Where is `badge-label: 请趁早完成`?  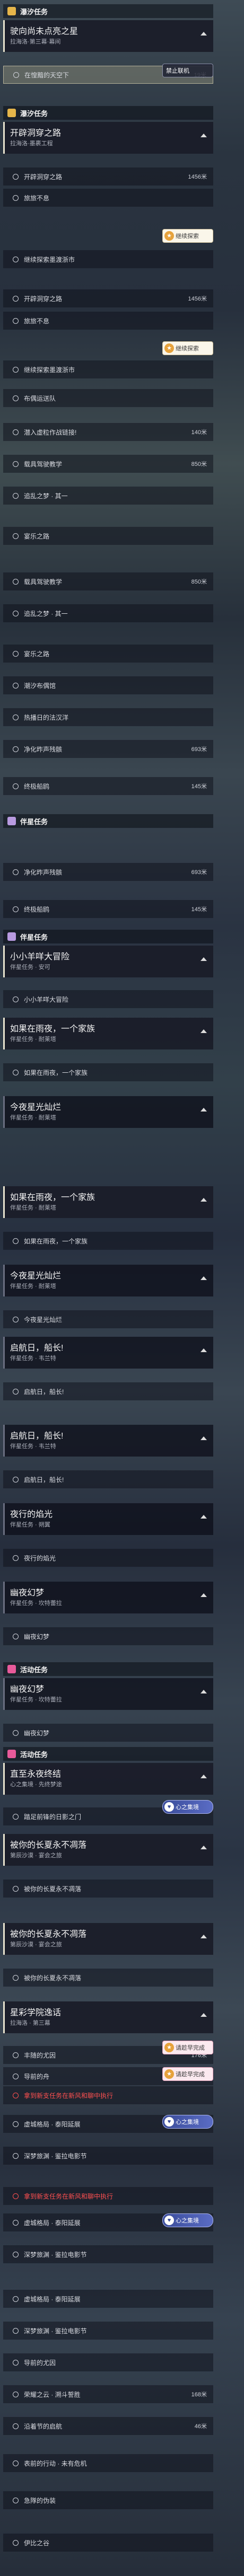 badge-label: 请趁早完成 is located at coordinates (191, 2048).